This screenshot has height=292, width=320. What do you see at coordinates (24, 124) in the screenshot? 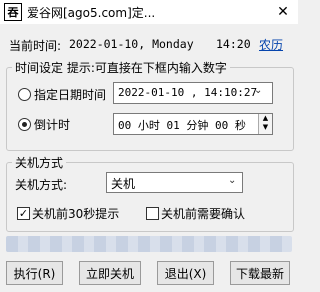
I see `countdown-radio` at bounding box center [24, 124].